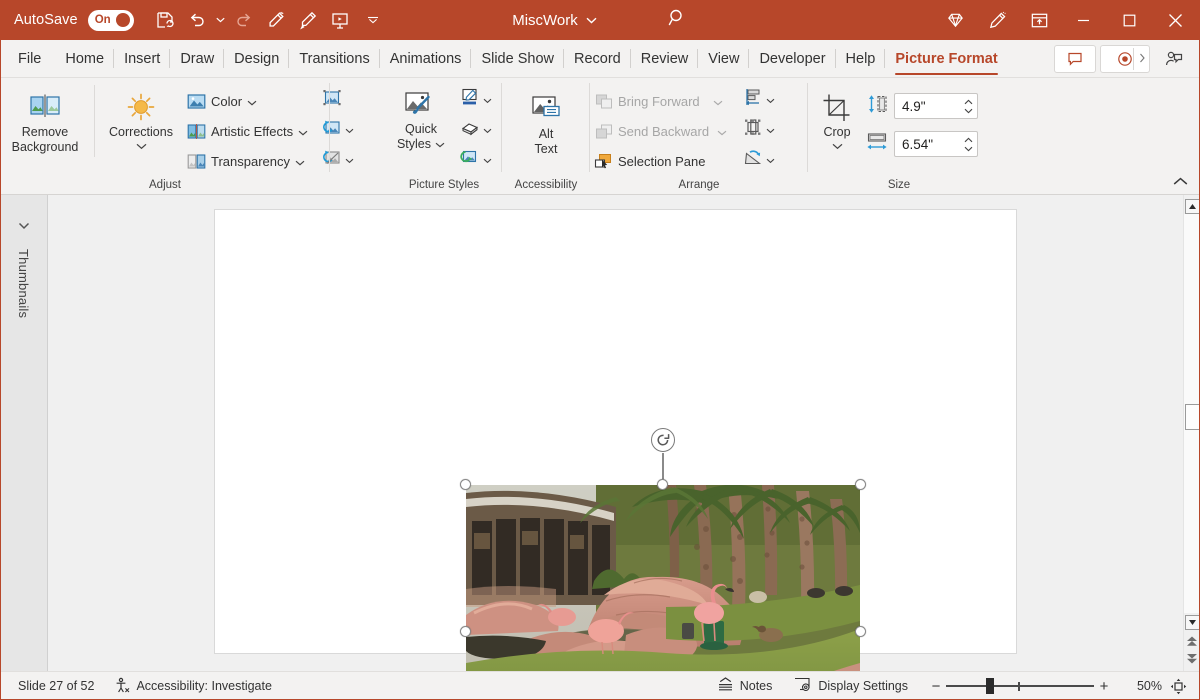  Describe the element at coordinates (303, 131) in the screenshot. I see `artistic-effects-chevron-down-icon` at that location.